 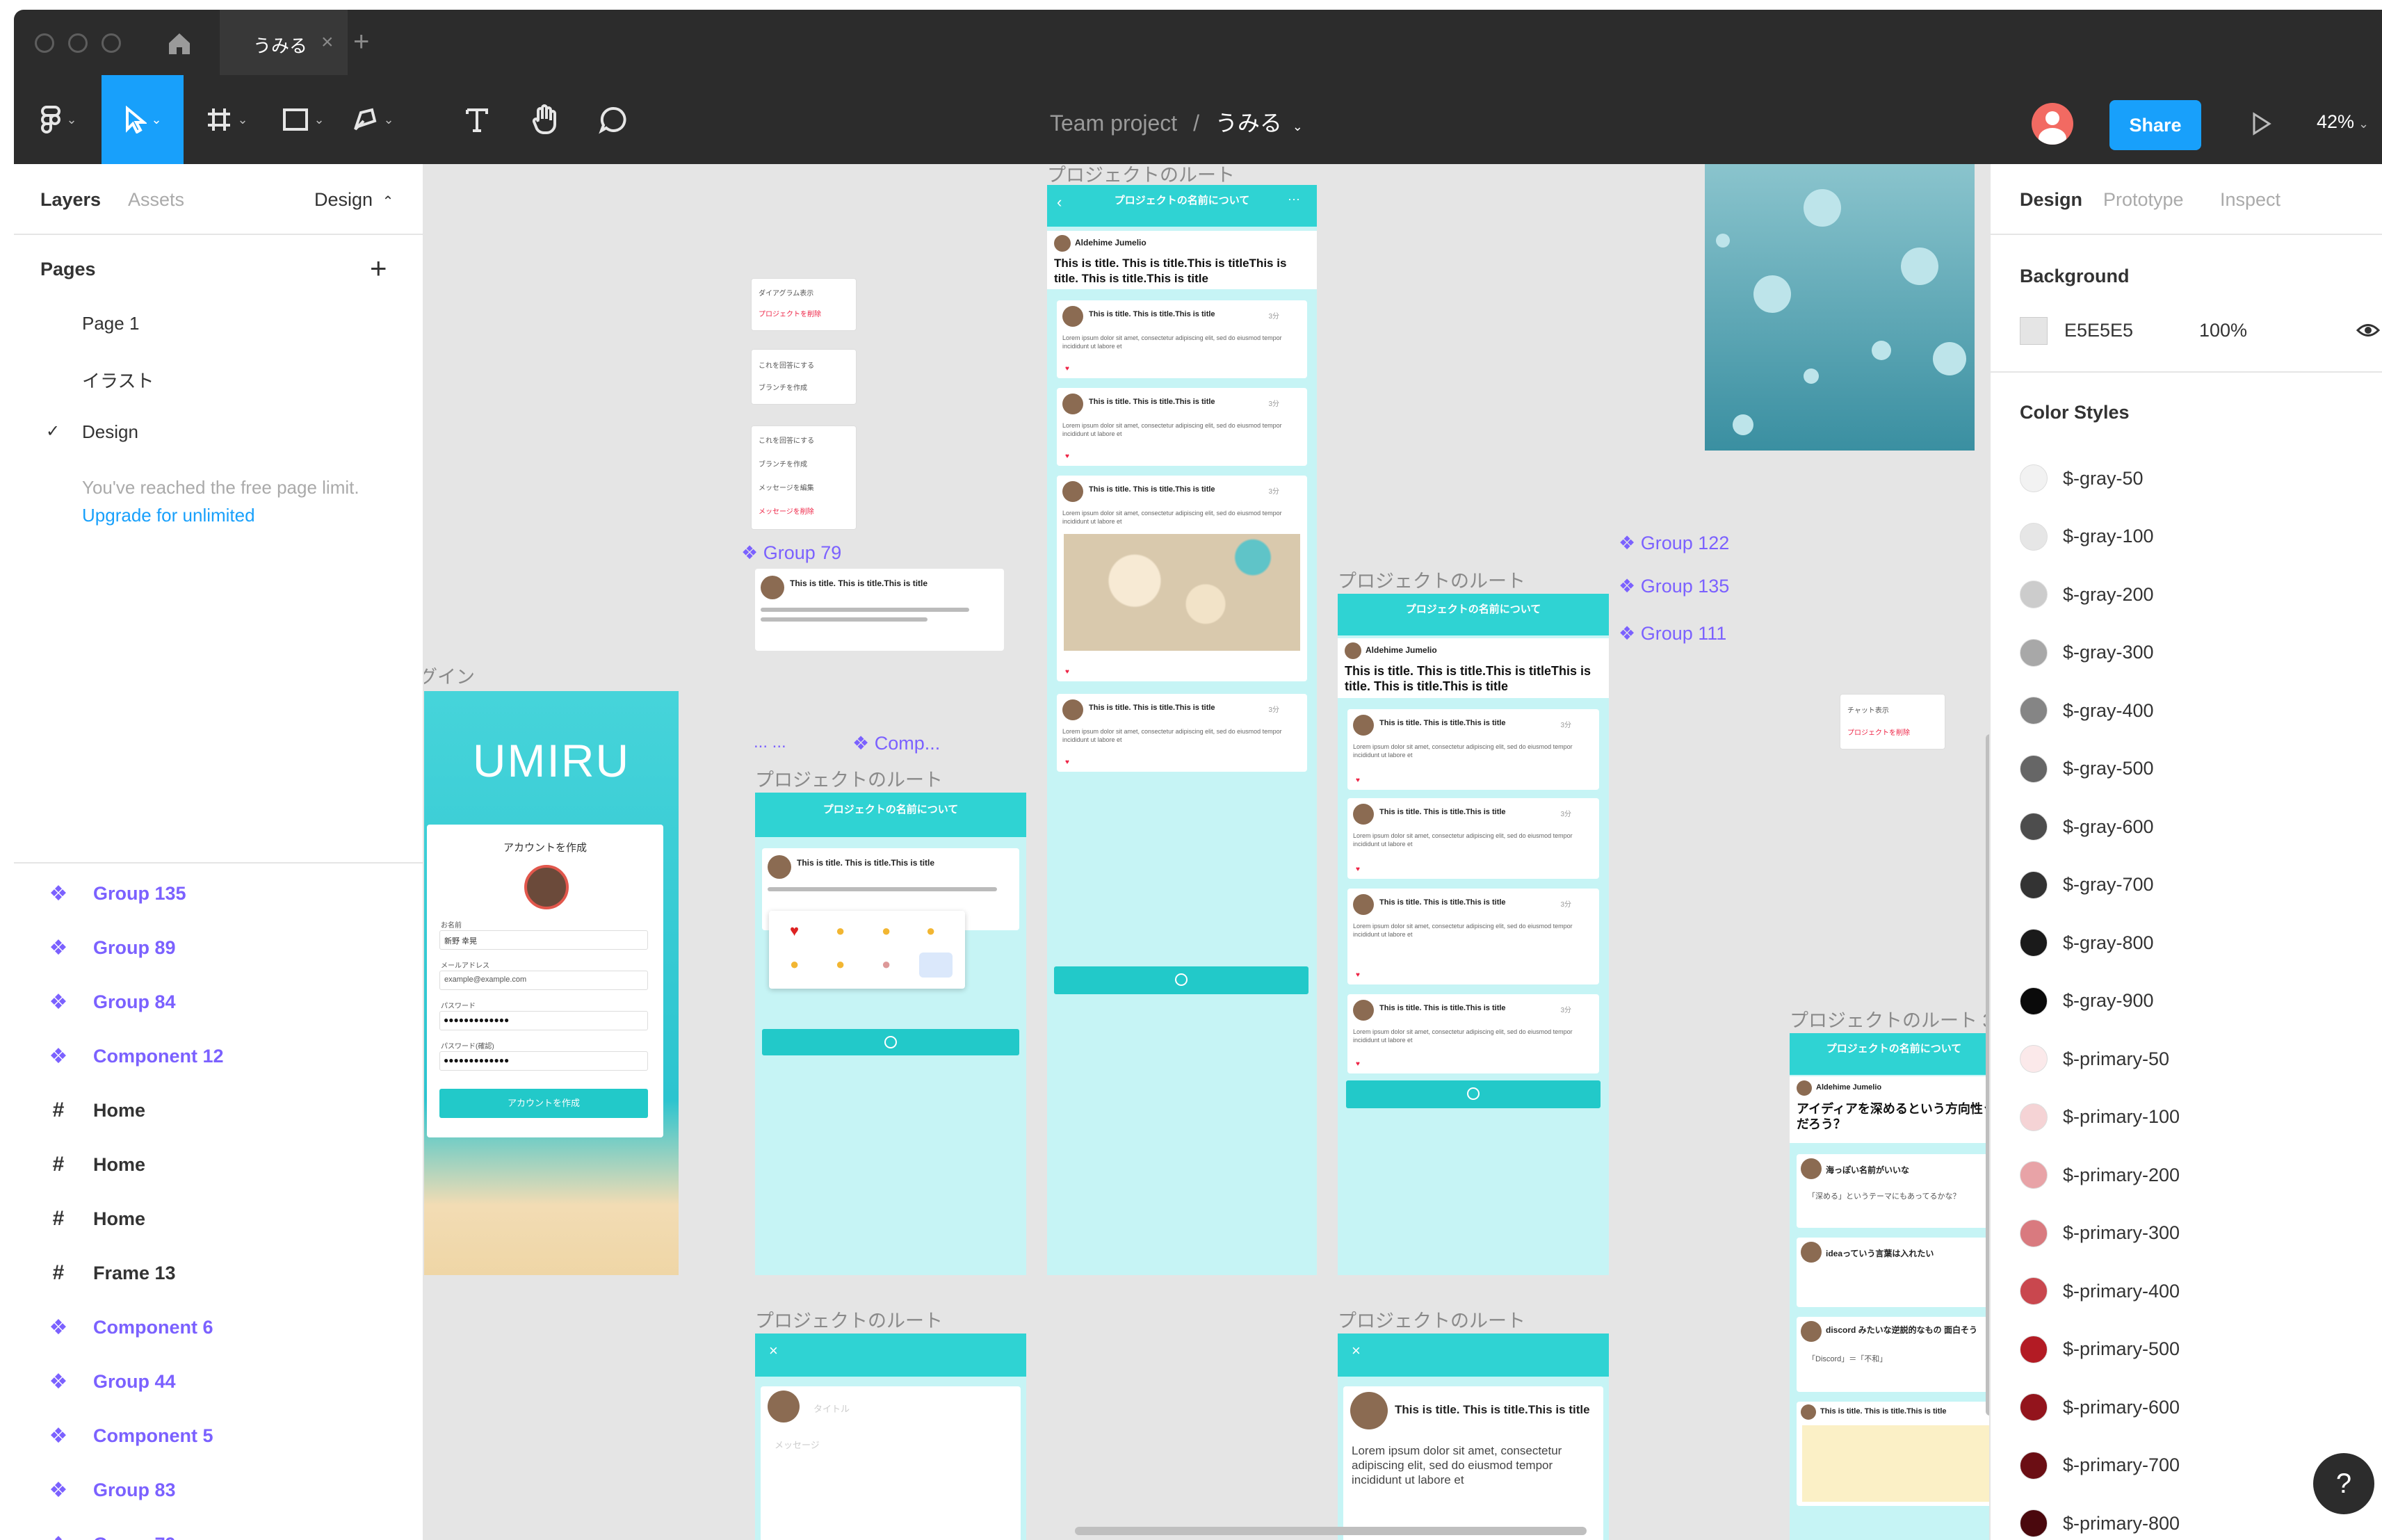 I want to click on layer-item: ❖ Group 135, so click(x=115, y=893).